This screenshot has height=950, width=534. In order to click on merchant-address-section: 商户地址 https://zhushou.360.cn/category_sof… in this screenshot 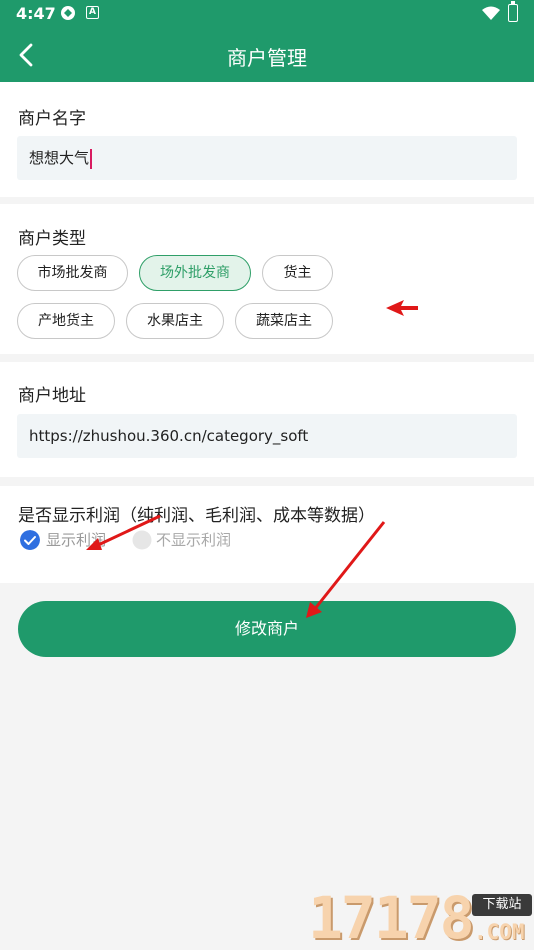, I will do `click(267, 419)`.